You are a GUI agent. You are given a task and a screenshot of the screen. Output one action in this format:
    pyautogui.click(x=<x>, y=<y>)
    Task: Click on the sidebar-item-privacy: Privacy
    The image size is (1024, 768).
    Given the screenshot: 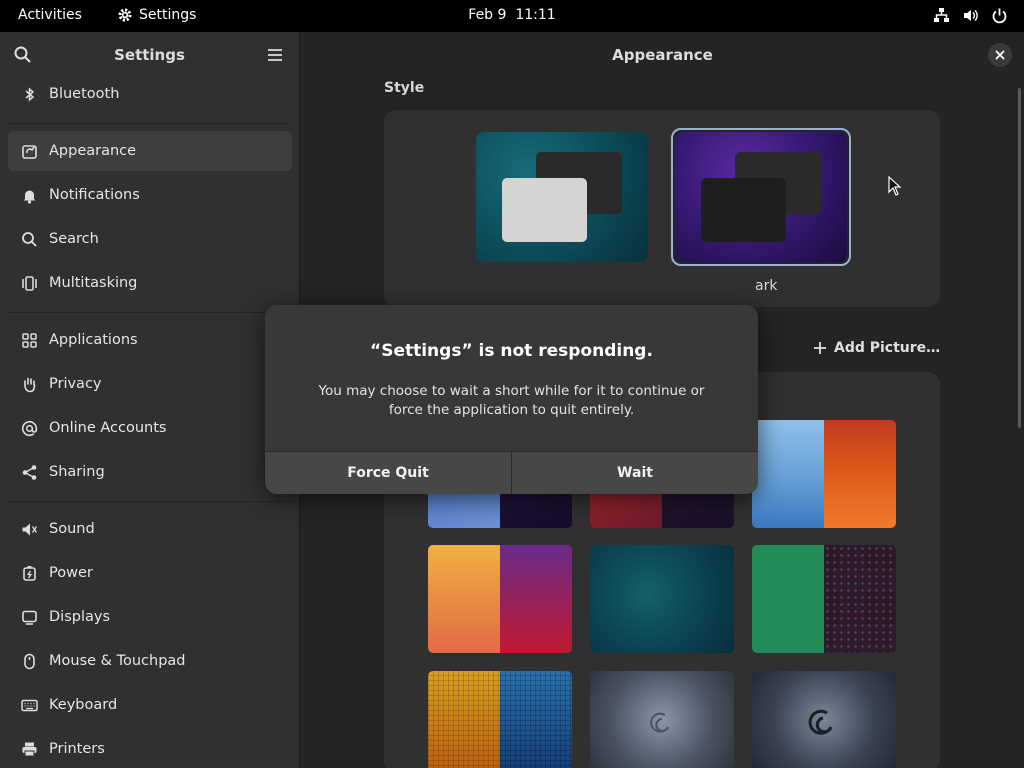 What is the action you would take?
    pyautogui.click(x=150, y=384)
    